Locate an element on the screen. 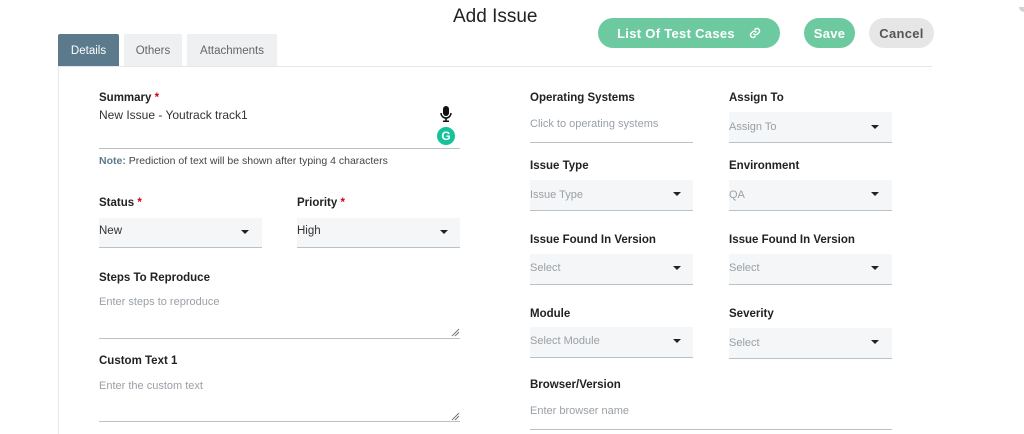 This screenshot has width=1024, height=434. browser-version-label: Browser/Version is located at coordinates (575, 385).